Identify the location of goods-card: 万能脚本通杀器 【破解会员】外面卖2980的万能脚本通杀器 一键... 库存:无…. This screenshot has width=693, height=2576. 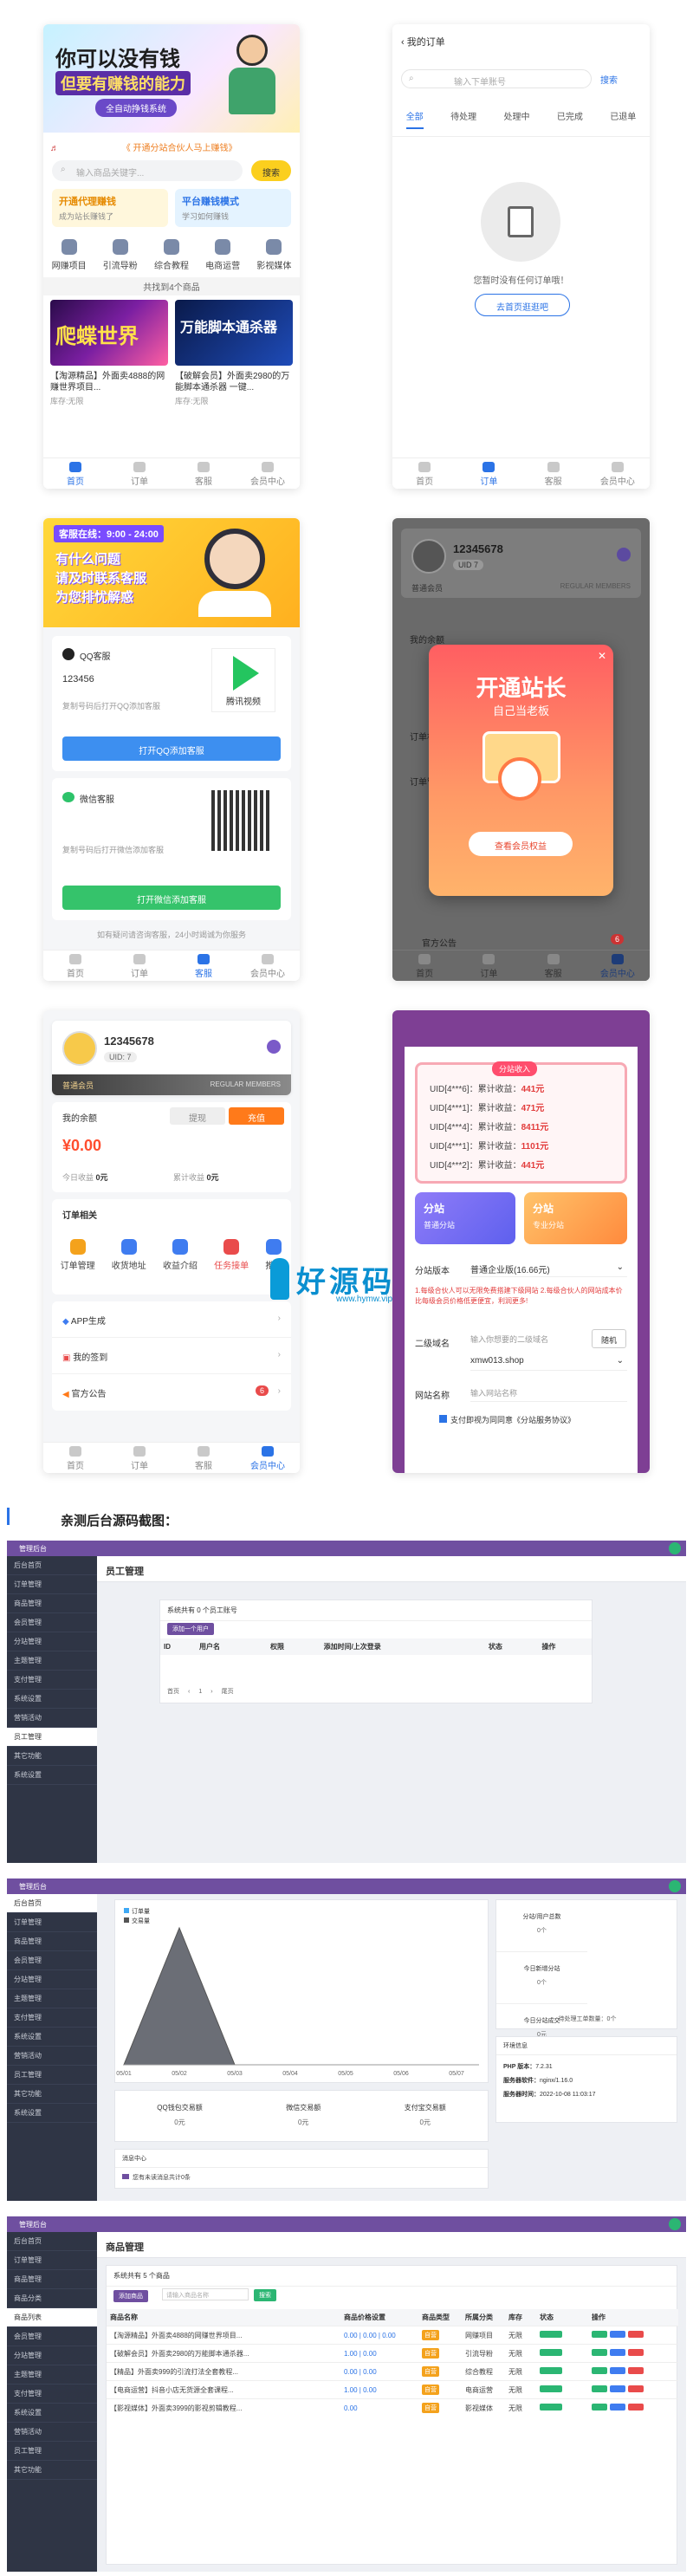
(234, 353).